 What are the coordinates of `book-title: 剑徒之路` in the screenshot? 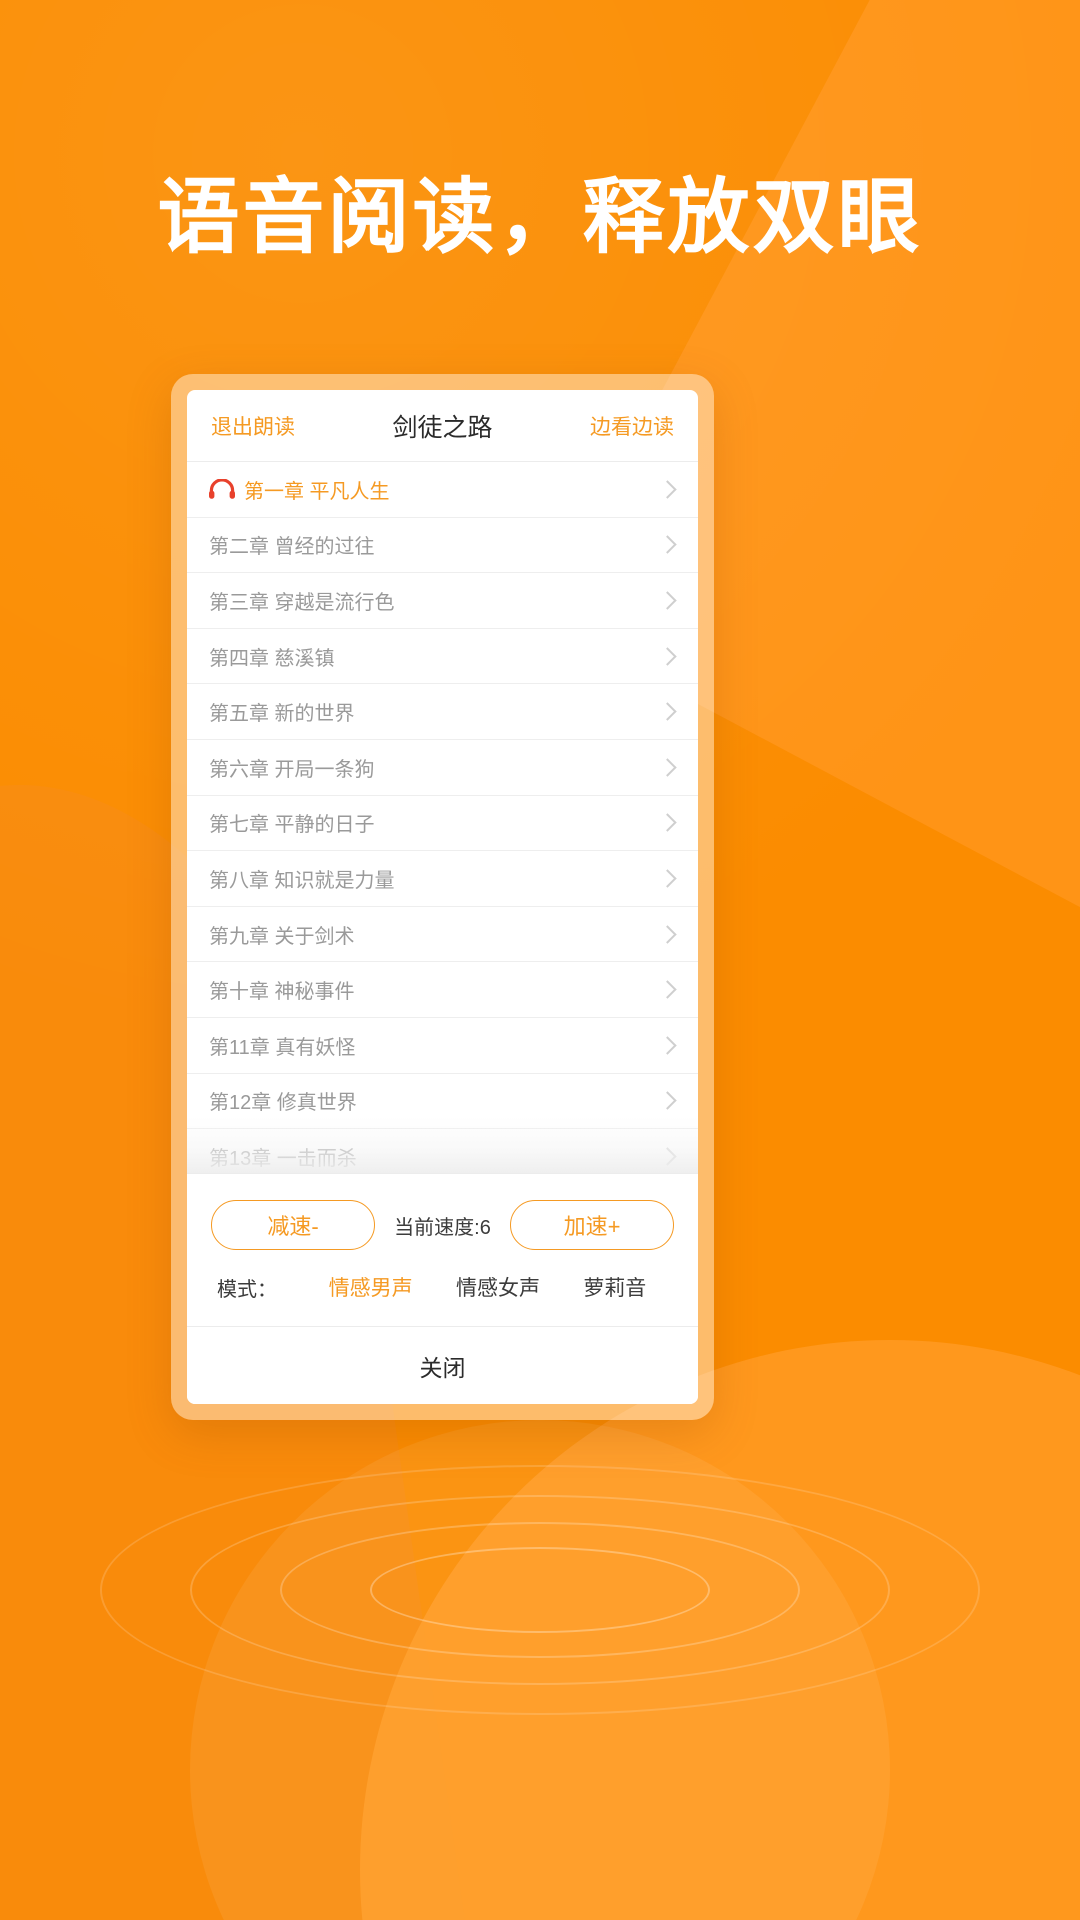 It's located at (442, 427).